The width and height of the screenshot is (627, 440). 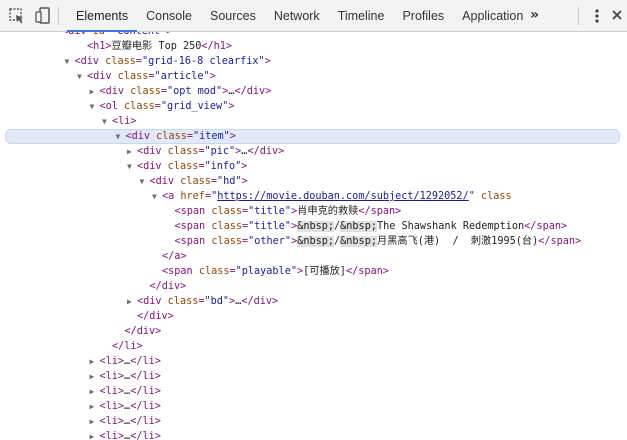 What do you see at coordinates (270, 226) in the screenshot?
I see `attribute-value: "title"` at bounding box center [270, 226].